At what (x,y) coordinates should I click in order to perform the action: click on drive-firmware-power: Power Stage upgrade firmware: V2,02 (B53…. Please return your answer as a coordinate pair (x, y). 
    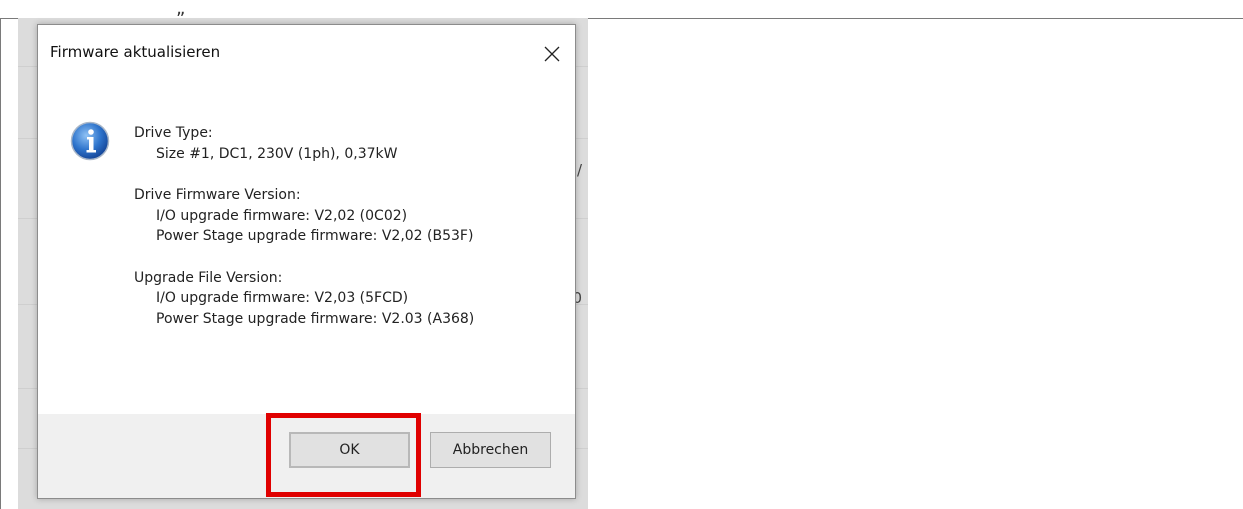
    Looking at the image, I should click on (315, 236).